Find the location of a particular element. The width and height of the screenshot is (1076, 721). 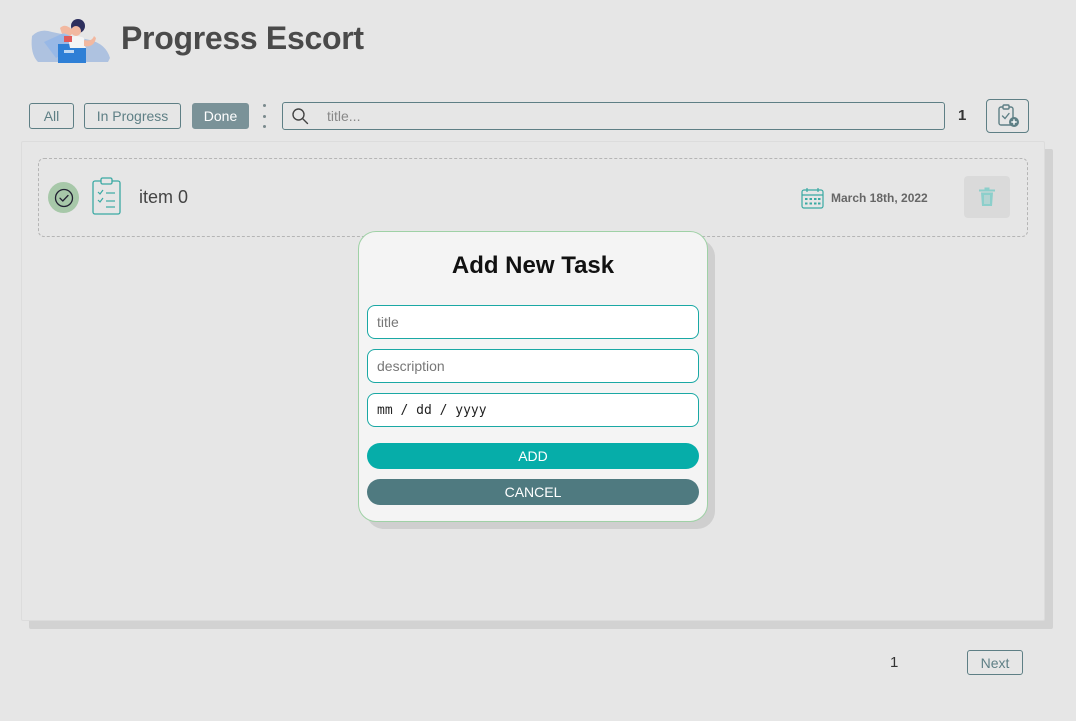

clipboard-icon is located at coordinates (106, 196).